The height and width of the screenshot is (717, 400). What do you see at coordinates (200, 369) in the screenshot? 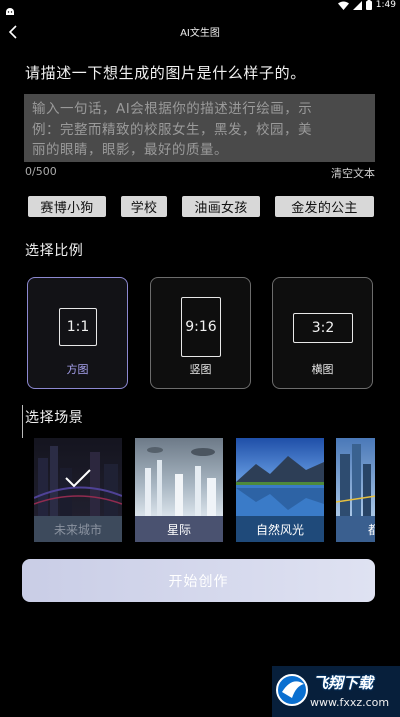
I see `ratio-label: 竖图` at bounding box center [200, 369].